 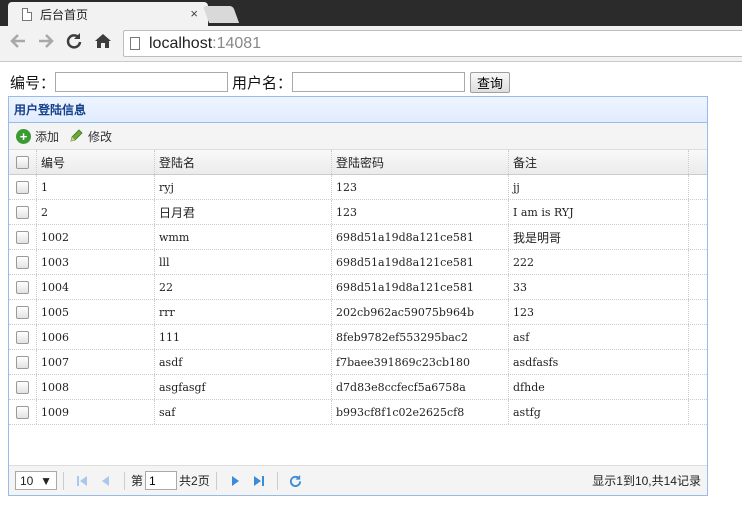 I want to click on new-tab-button, so click(x=221, y=14).